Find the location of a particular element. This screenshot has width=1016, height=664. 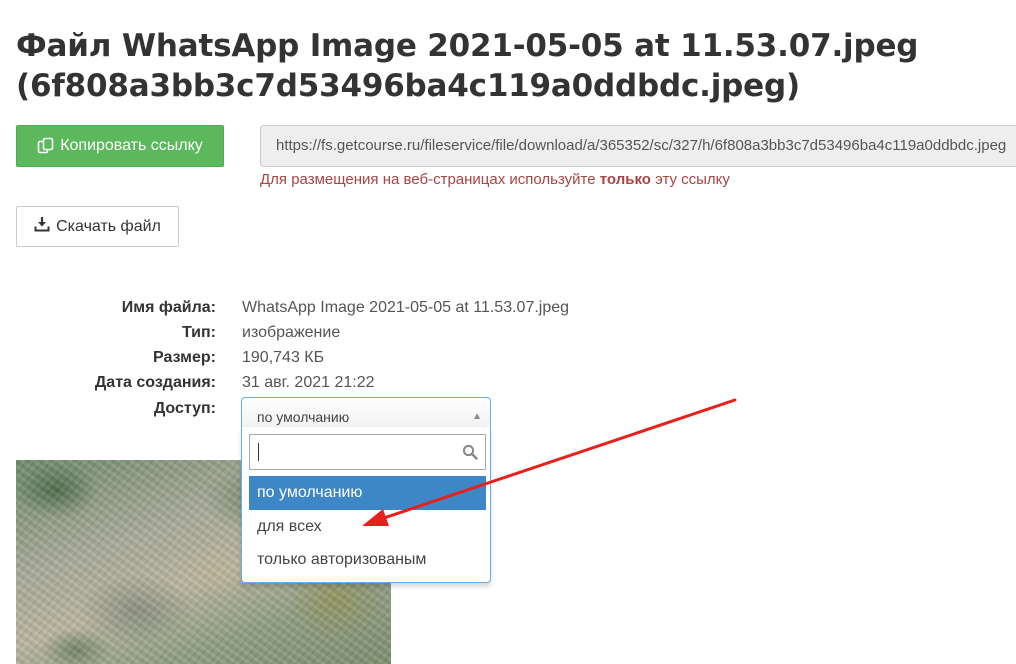

download-icon is located at coordinates (42, 226).